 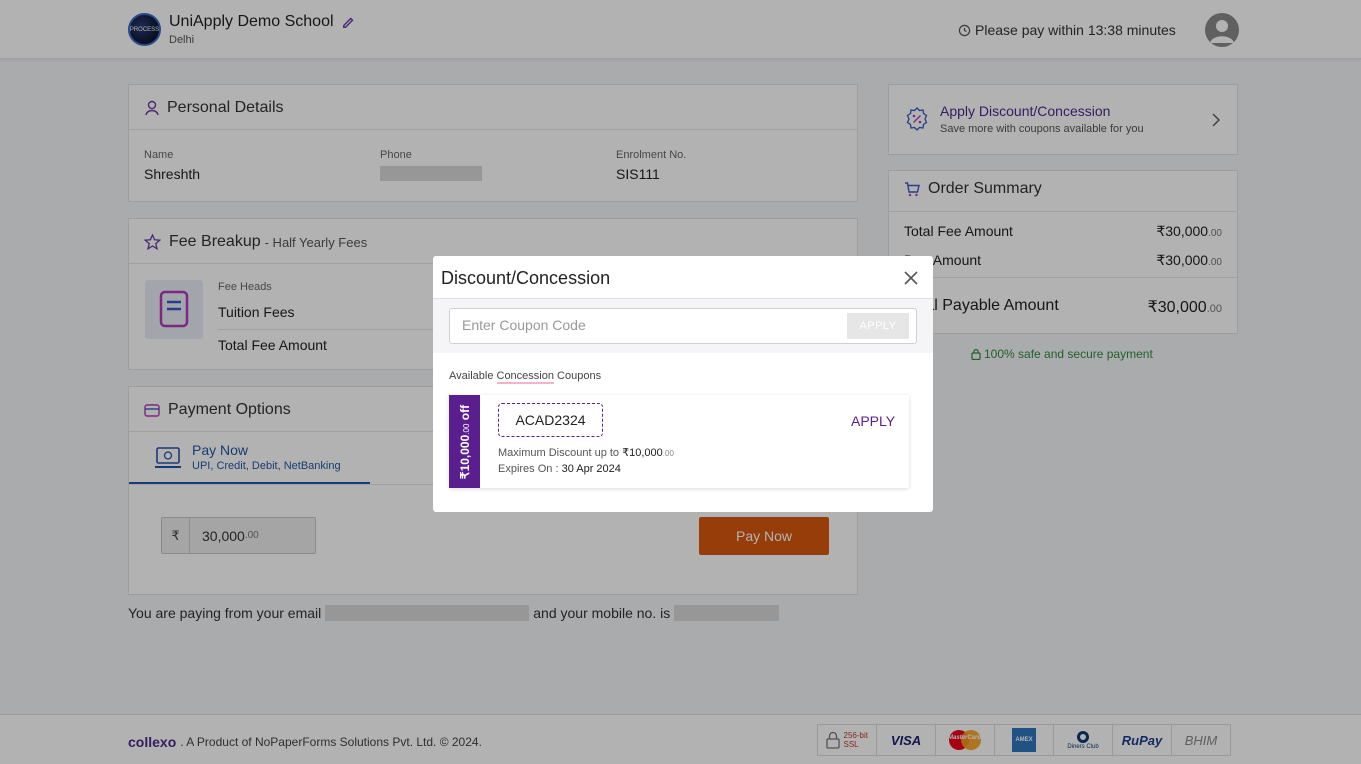 What do you see at coordinates (560, 453) in the screenshot?
I see `max-discount-label: Maximum Discount up to` at bounding box center [560, 453].